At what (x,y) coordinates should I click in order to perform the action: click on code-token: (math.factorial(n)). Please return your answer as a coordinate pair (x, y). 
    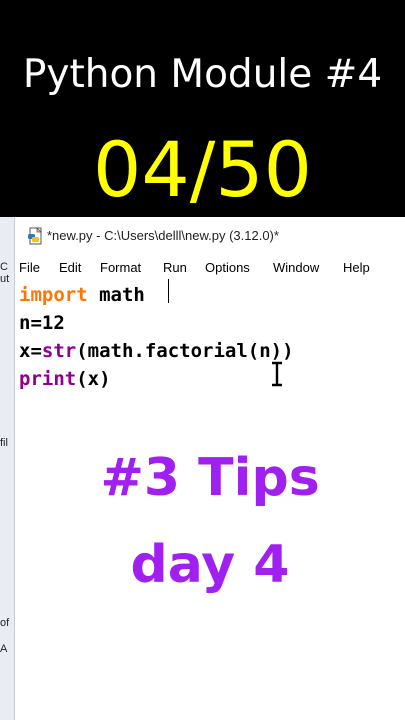
    Looking at the image, I should click on (185, 351).